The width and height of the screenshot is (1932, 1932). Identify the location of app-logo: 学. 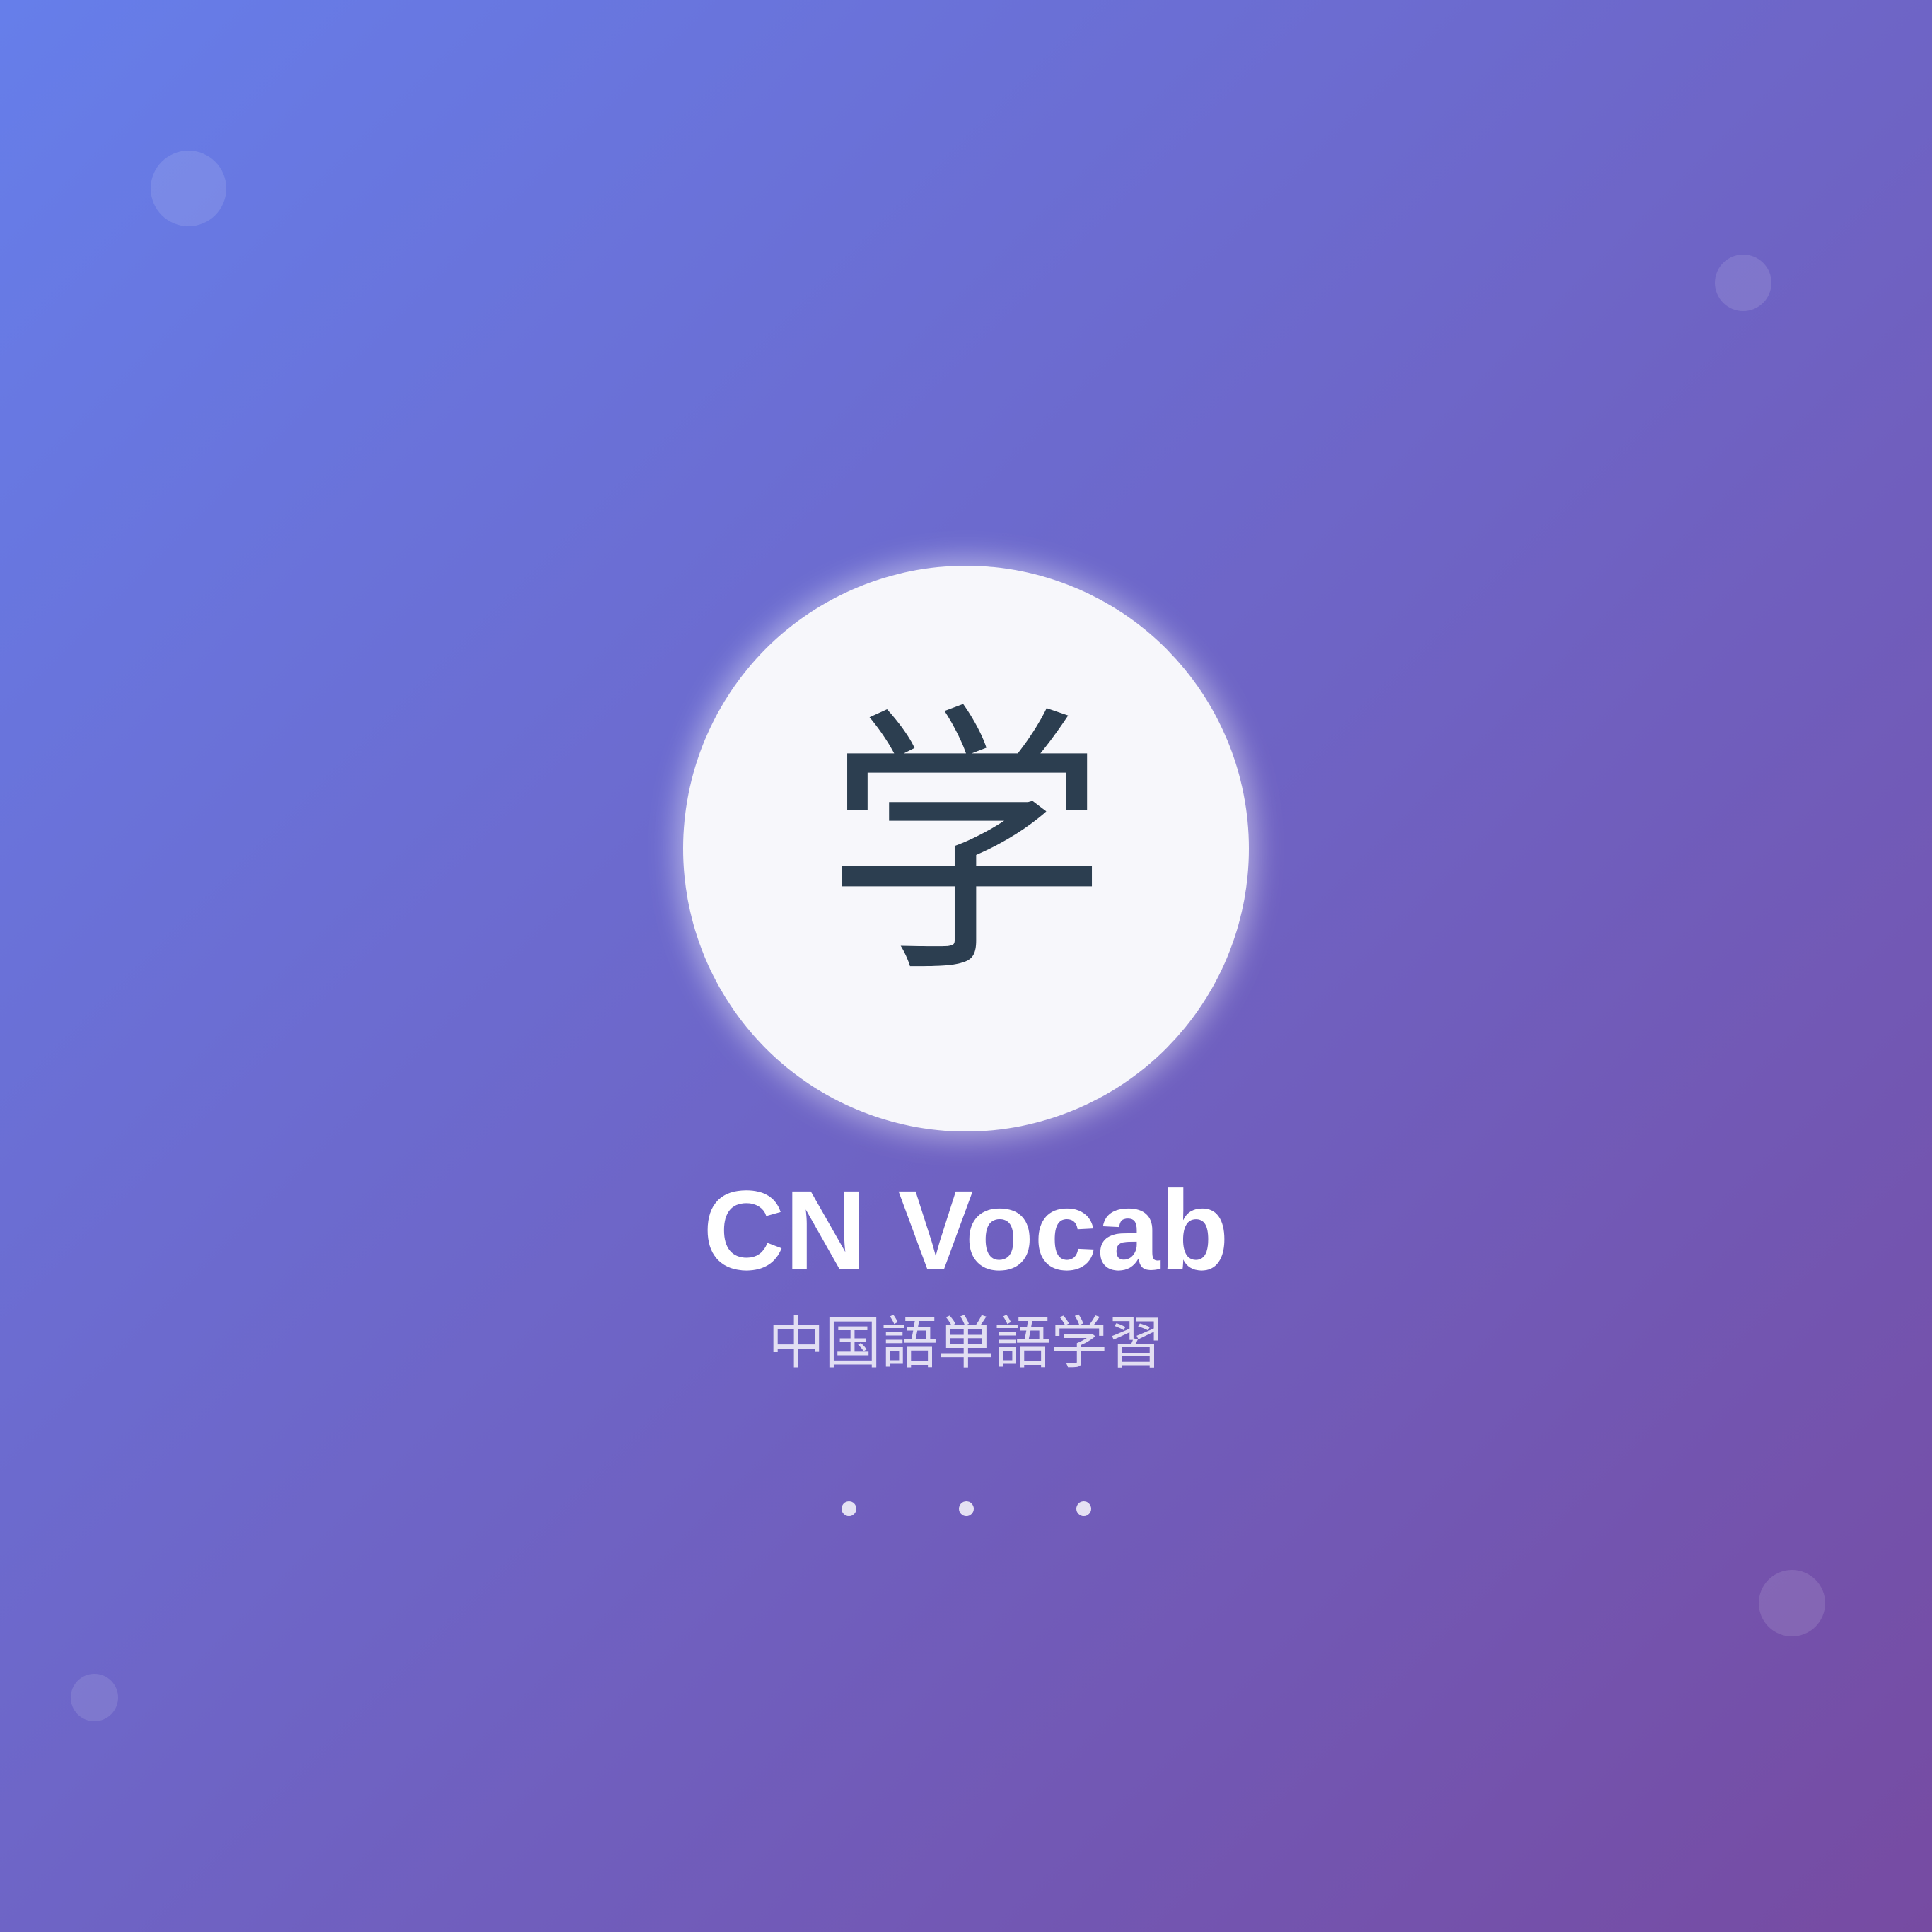
(966, 848).